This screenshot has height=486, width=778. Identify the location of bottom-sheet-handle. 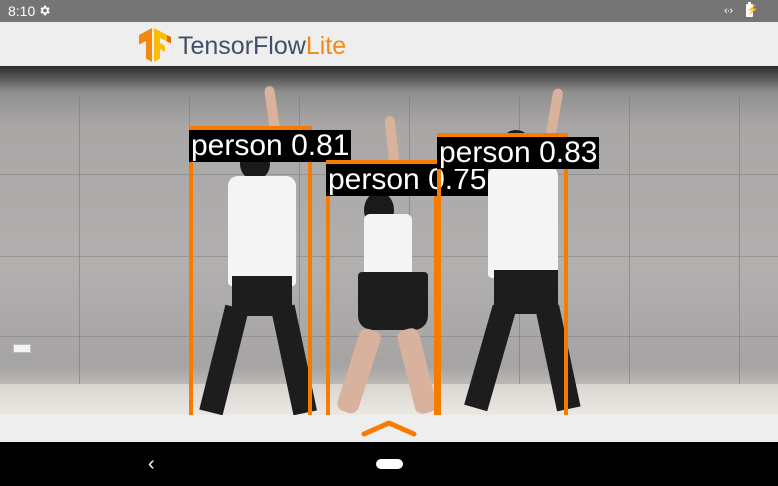
(389, 428).